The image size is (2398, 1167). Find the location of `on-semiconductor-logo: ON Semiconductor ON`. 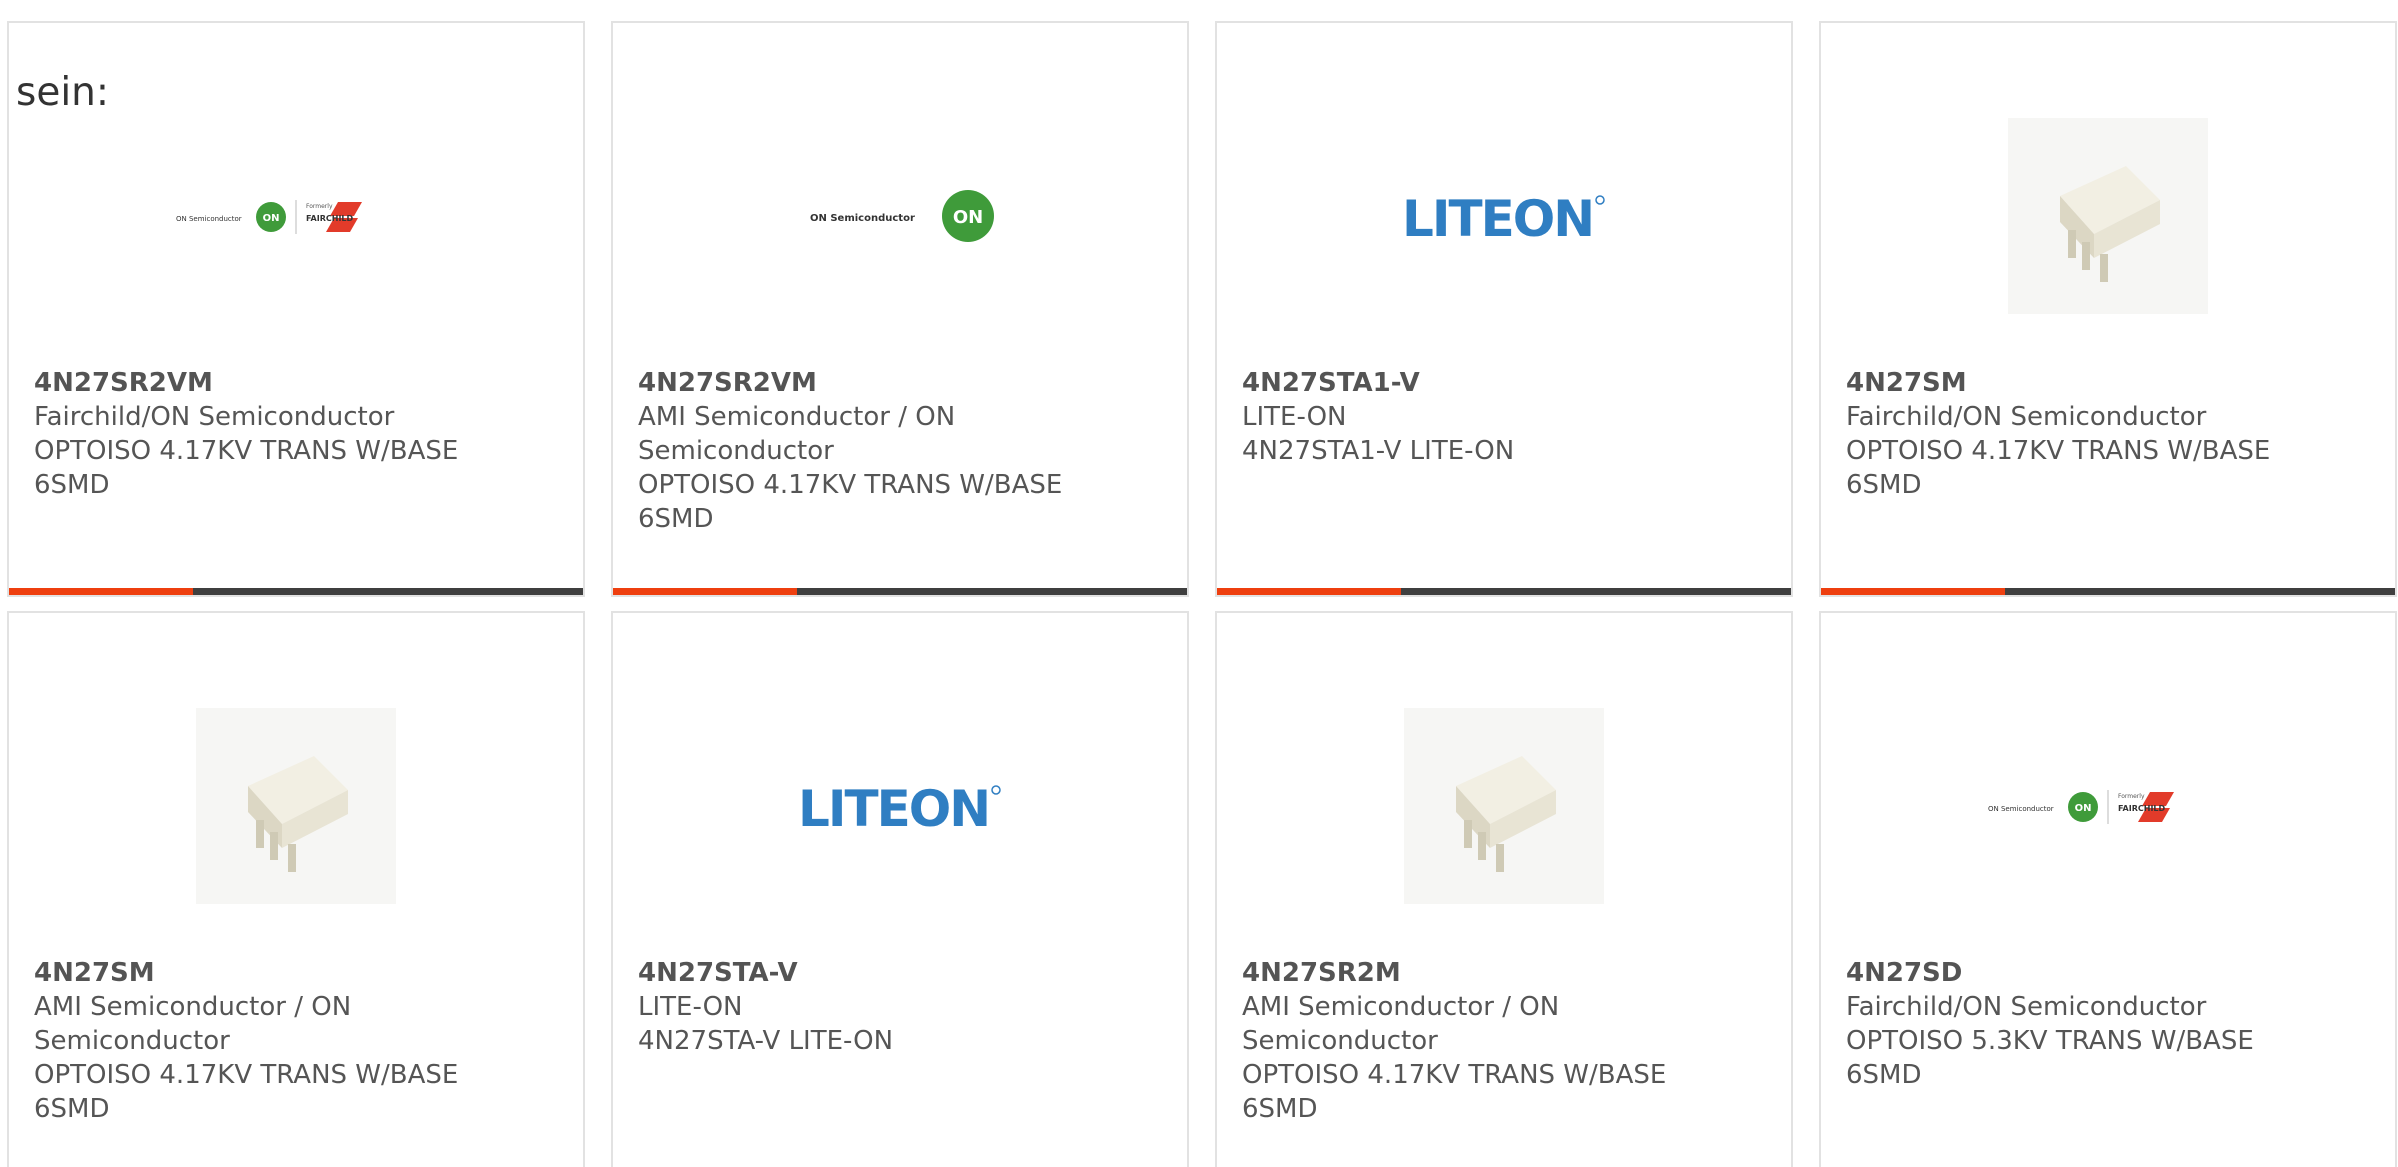

on-semiconductor-logo: ON Semiconductor ON is located at coordinates (902, 216).